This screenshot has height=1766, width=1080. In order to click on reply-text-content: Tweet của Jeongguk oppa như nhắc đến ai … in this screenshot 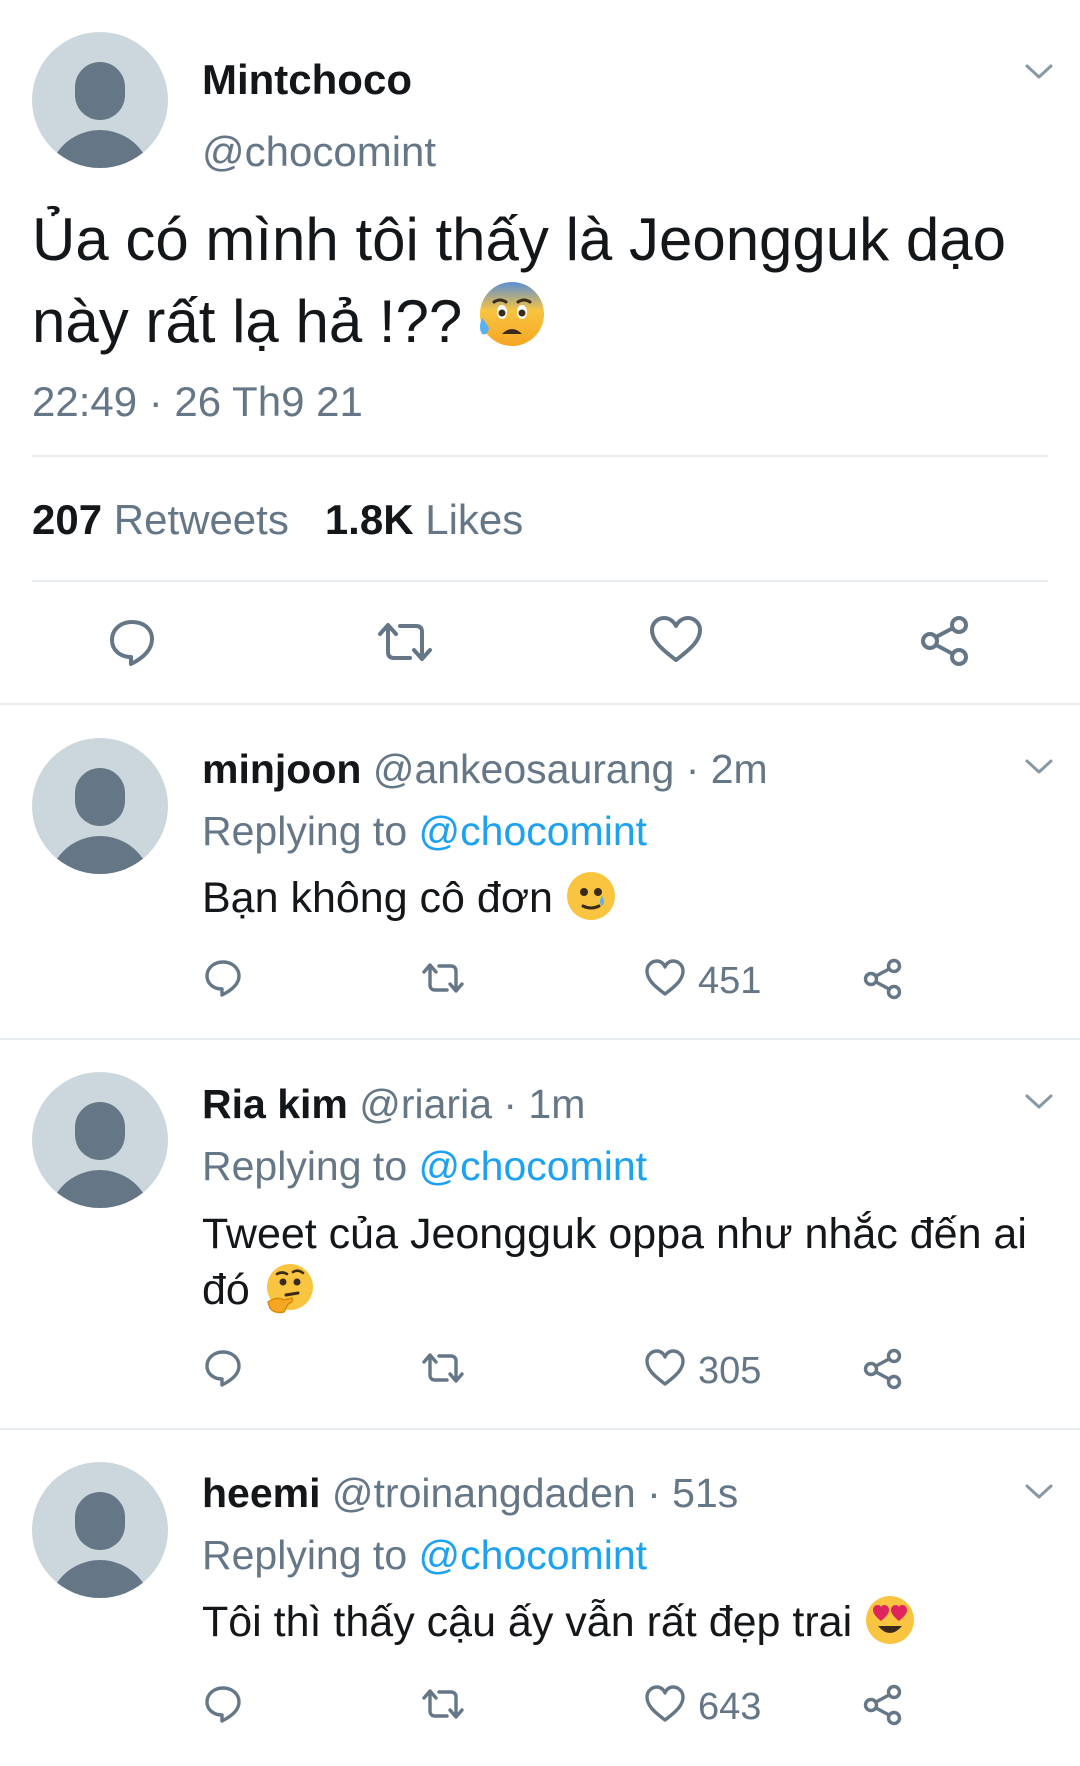, I will do `click(614, 1262)`.